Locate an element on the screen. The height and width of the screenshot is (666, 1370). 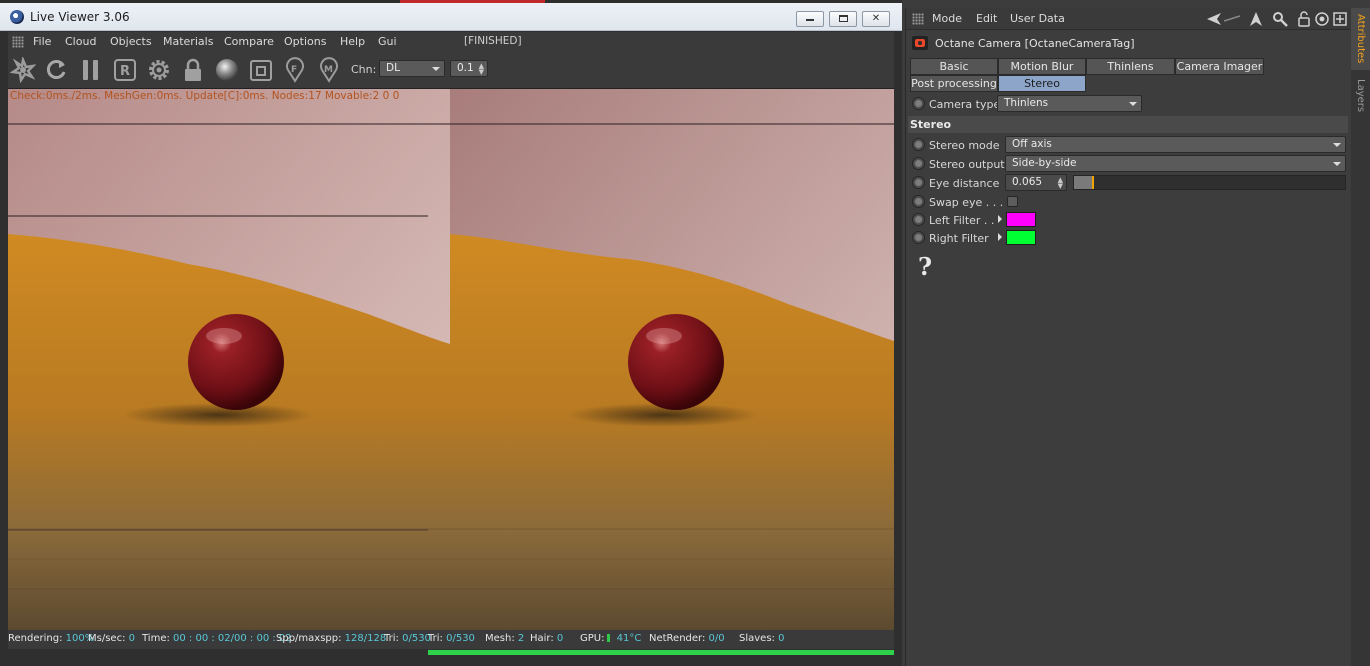
pause-icon is located at coordinates (91, 70).